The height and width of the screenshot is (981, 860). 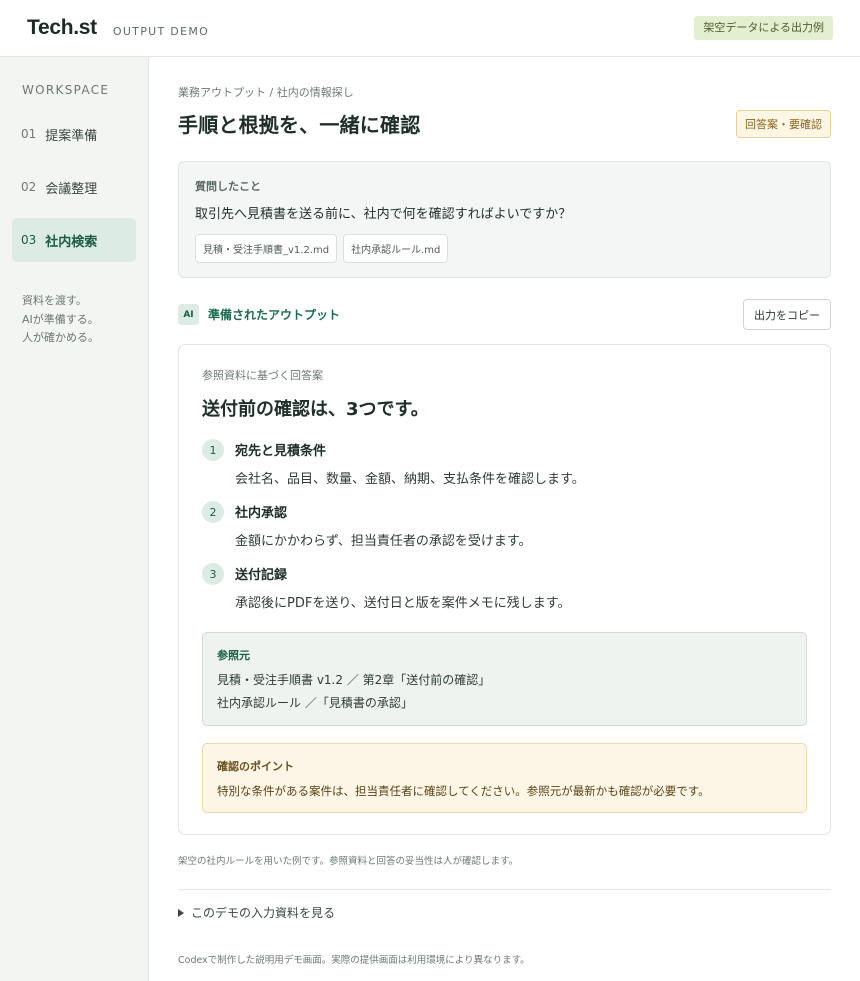 What do you see at coordinates (262, 375) in the screenshot?
I see `answer-subtitle: 参照資料に基づく回答案` at bounding box center [262, 375].